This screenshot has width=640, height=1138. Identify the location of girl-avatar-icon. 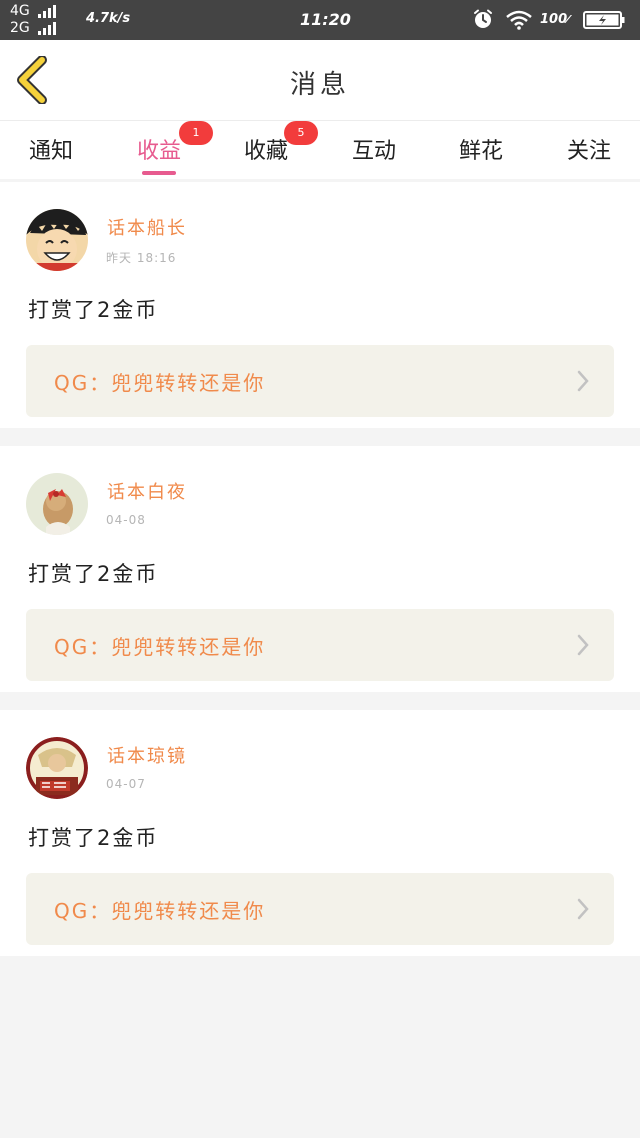
(57, 504).